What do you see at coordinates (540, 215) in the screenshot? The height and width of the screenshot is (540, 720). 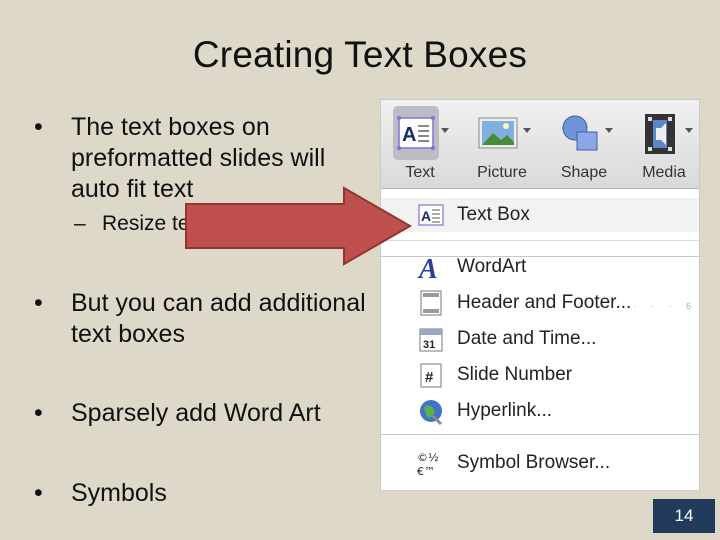 I see `menu-item-text-box: A Text Box` at bounding box center [540, 215].